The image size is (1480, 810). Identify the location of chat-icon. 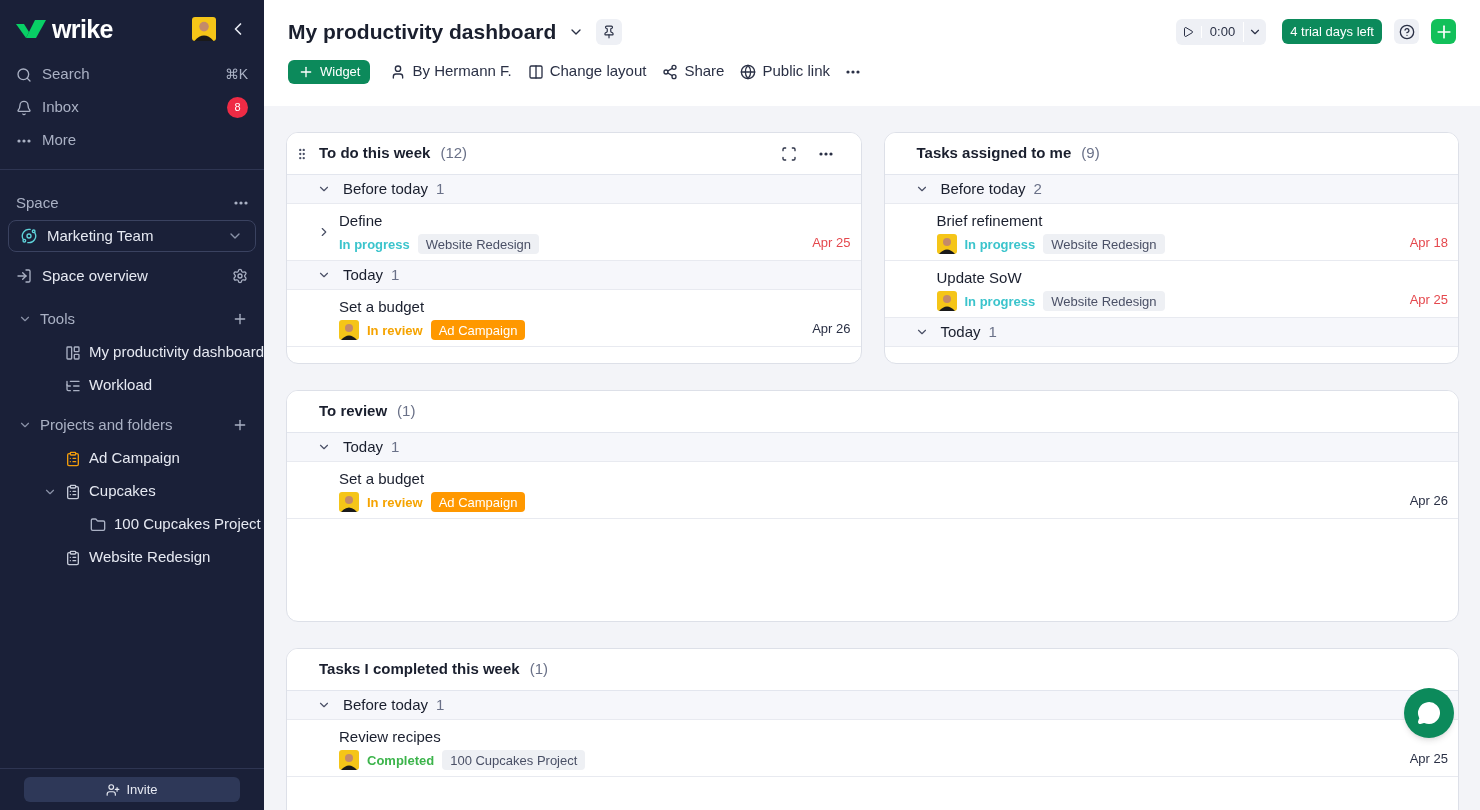
(1429, 713).